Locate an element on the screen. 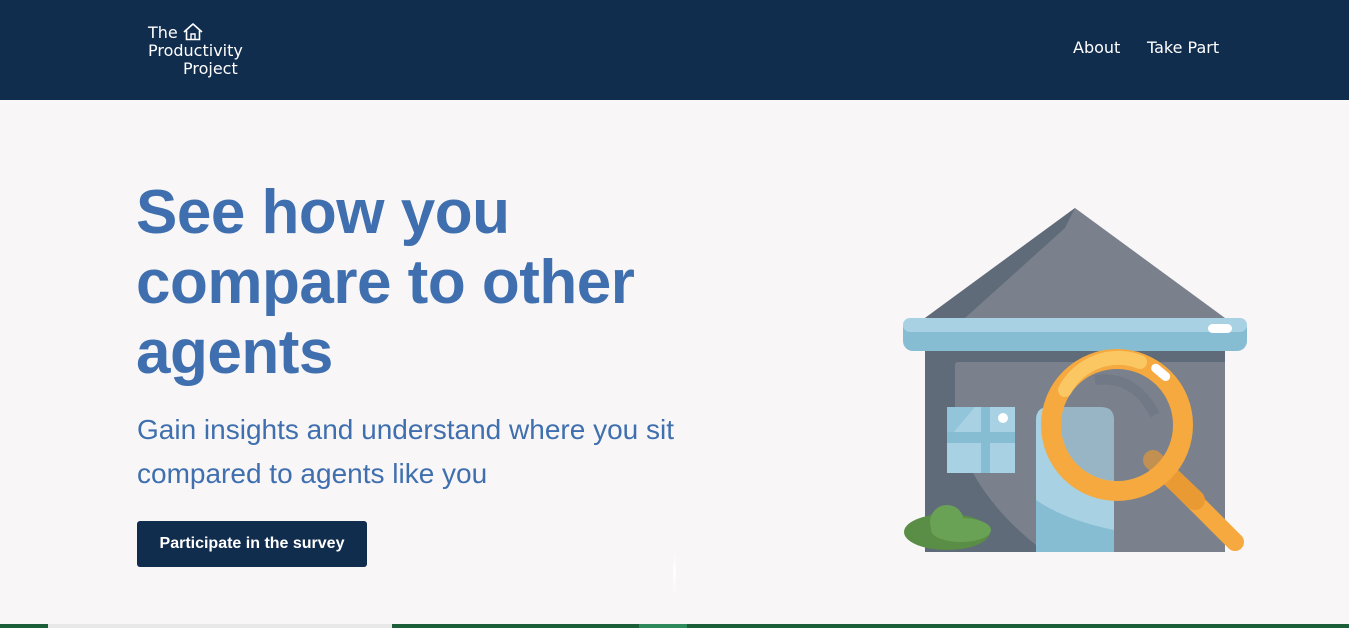 This screenshot has height=628, width=1349. scroll-indicator is located at coordinates (674, 573).